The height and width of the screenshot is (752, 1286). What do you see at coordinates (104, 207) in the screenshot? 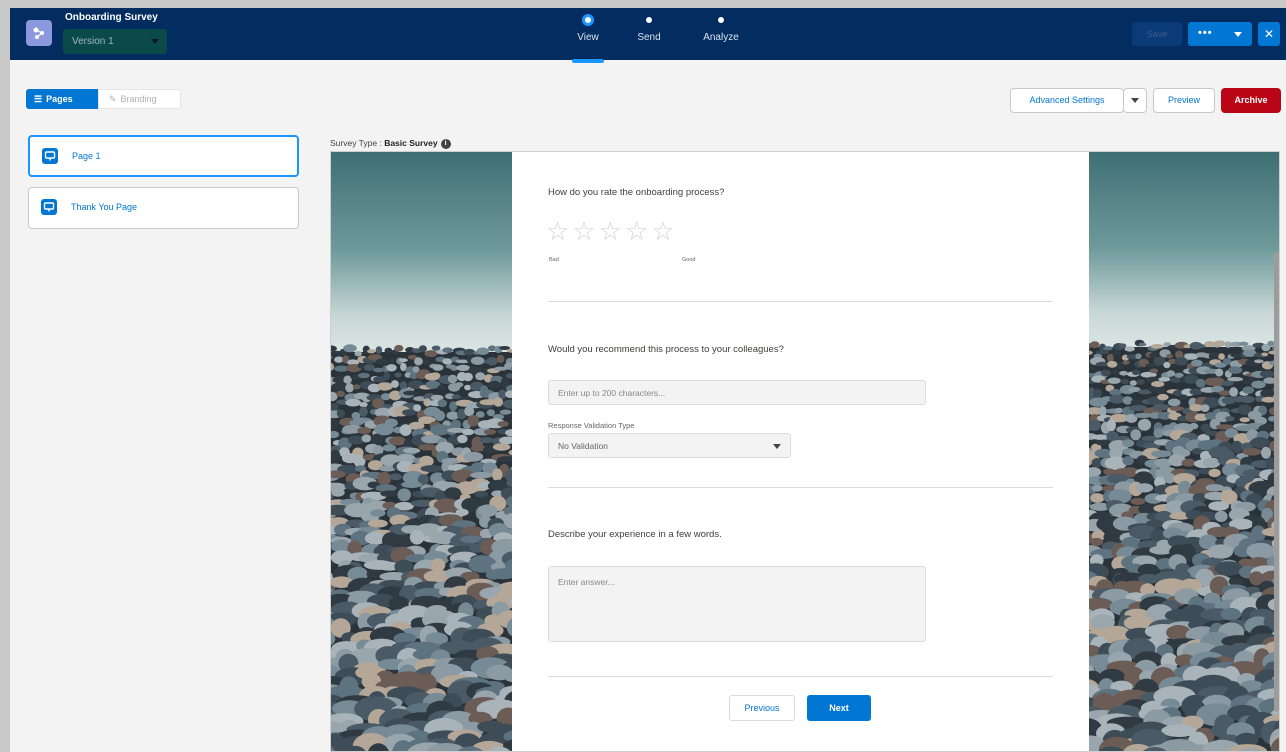
I see `page-item-label: Thank You Page` at bounding box center [104, 207].